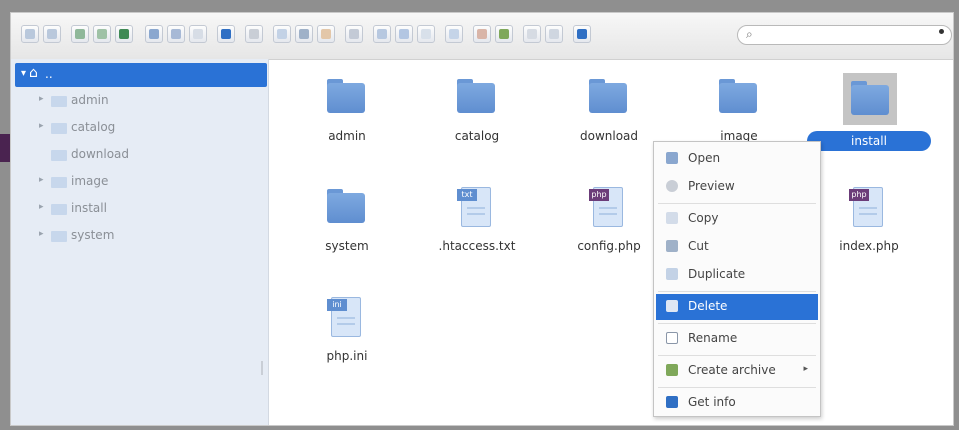 This screenshot has width=959, height=430. I want to click on cut-button, so click(304, 34).